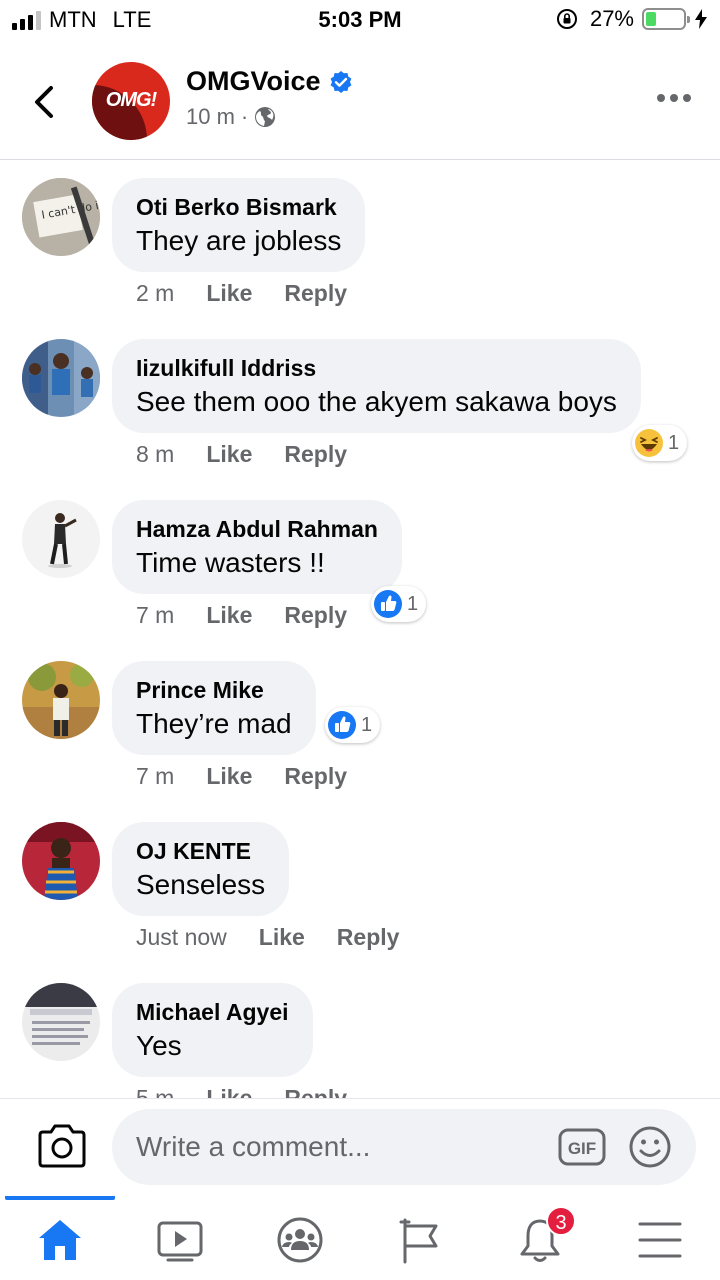 The height and width of the screenshot is (1280, 720). What do you see at coordinates (155, 293) in the screenshot?
I see `comment-time: 2 m` at bounding box center [155, 293].